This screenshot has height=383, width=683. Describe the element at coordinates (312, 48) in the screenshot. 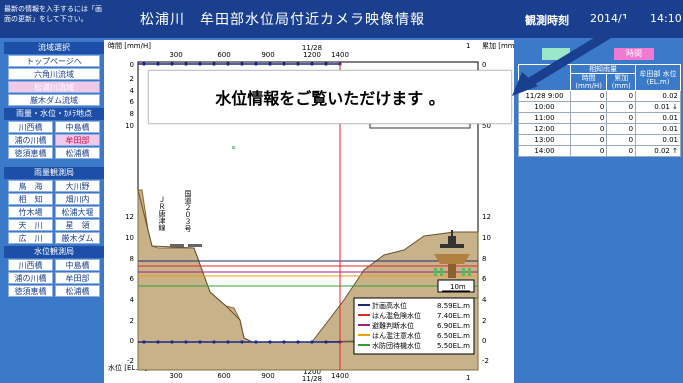

I see `tick-date-top: 11/28` at that location.